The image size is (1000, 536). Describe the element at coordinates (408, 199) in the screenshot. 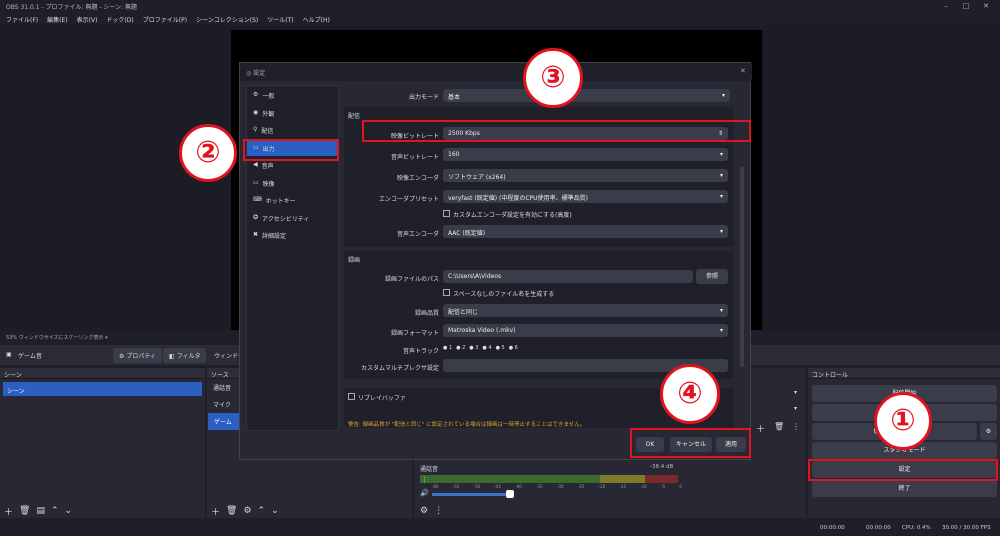

I see `encoder-preset-label: エンコーダプリセット` at that location.